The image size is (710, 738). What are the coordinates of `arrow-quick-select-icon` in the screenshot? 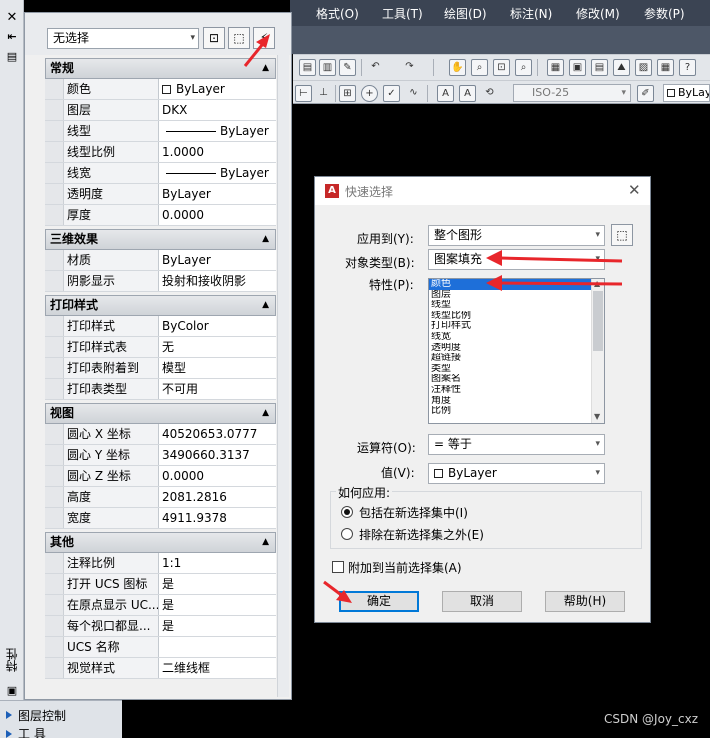 It's located at (256, 50).